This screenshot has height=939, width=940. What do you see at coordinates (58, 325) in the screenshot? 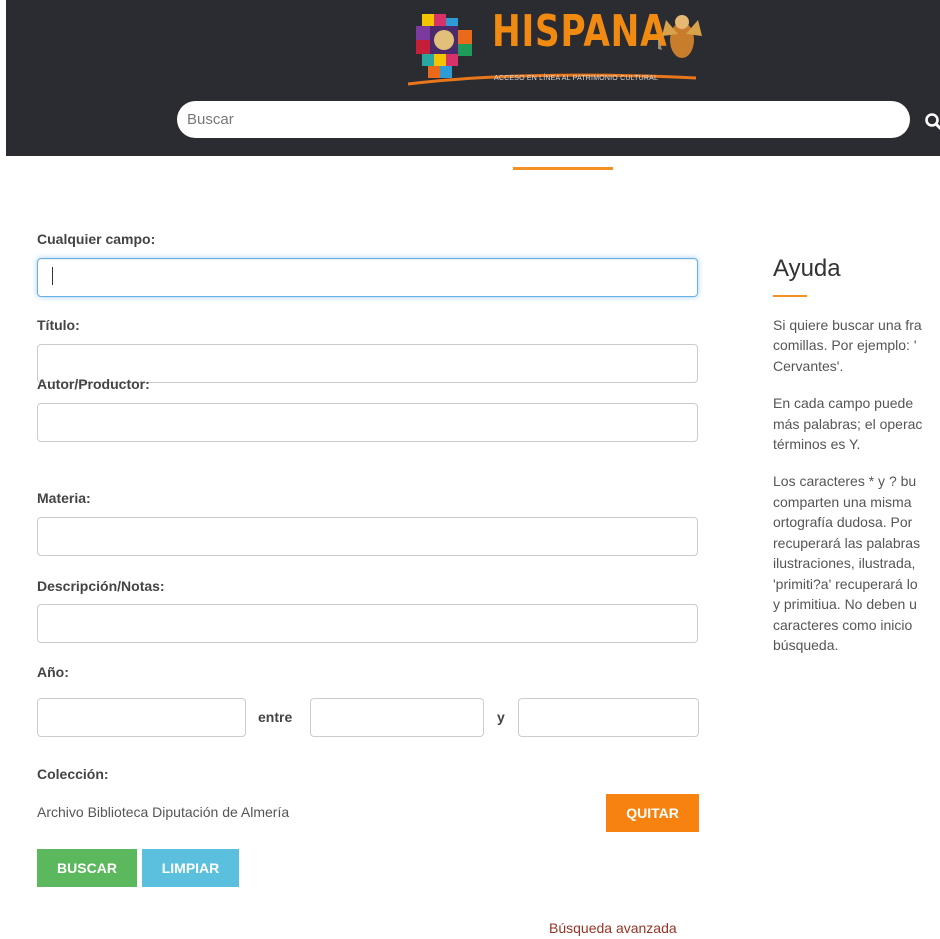
I see `title-label: Título:` at bounding box center [58, 325].